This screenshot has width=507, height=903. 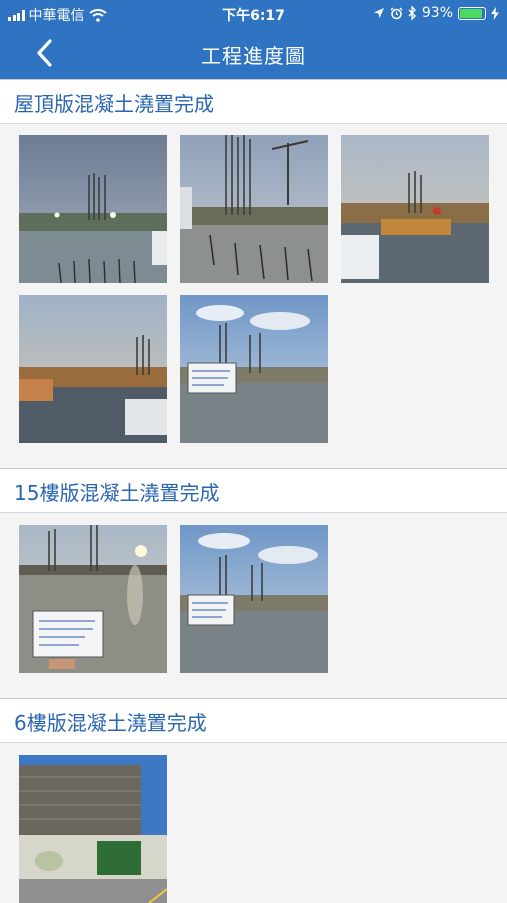 I want to click on alarm-clock-icon, so click(x=396, y=13).